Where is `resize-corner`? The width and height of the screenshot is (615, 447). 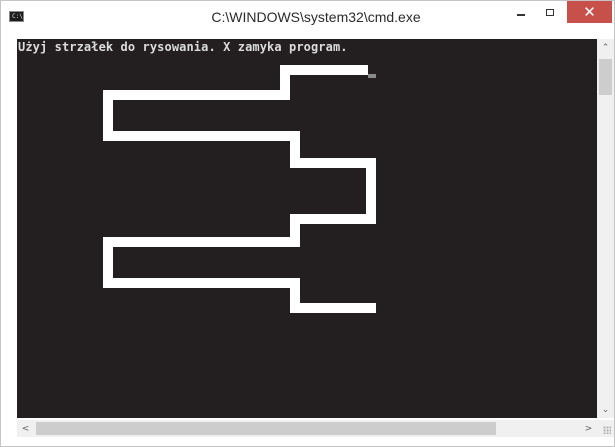
resize-corner is located at coordinates (605, 428).